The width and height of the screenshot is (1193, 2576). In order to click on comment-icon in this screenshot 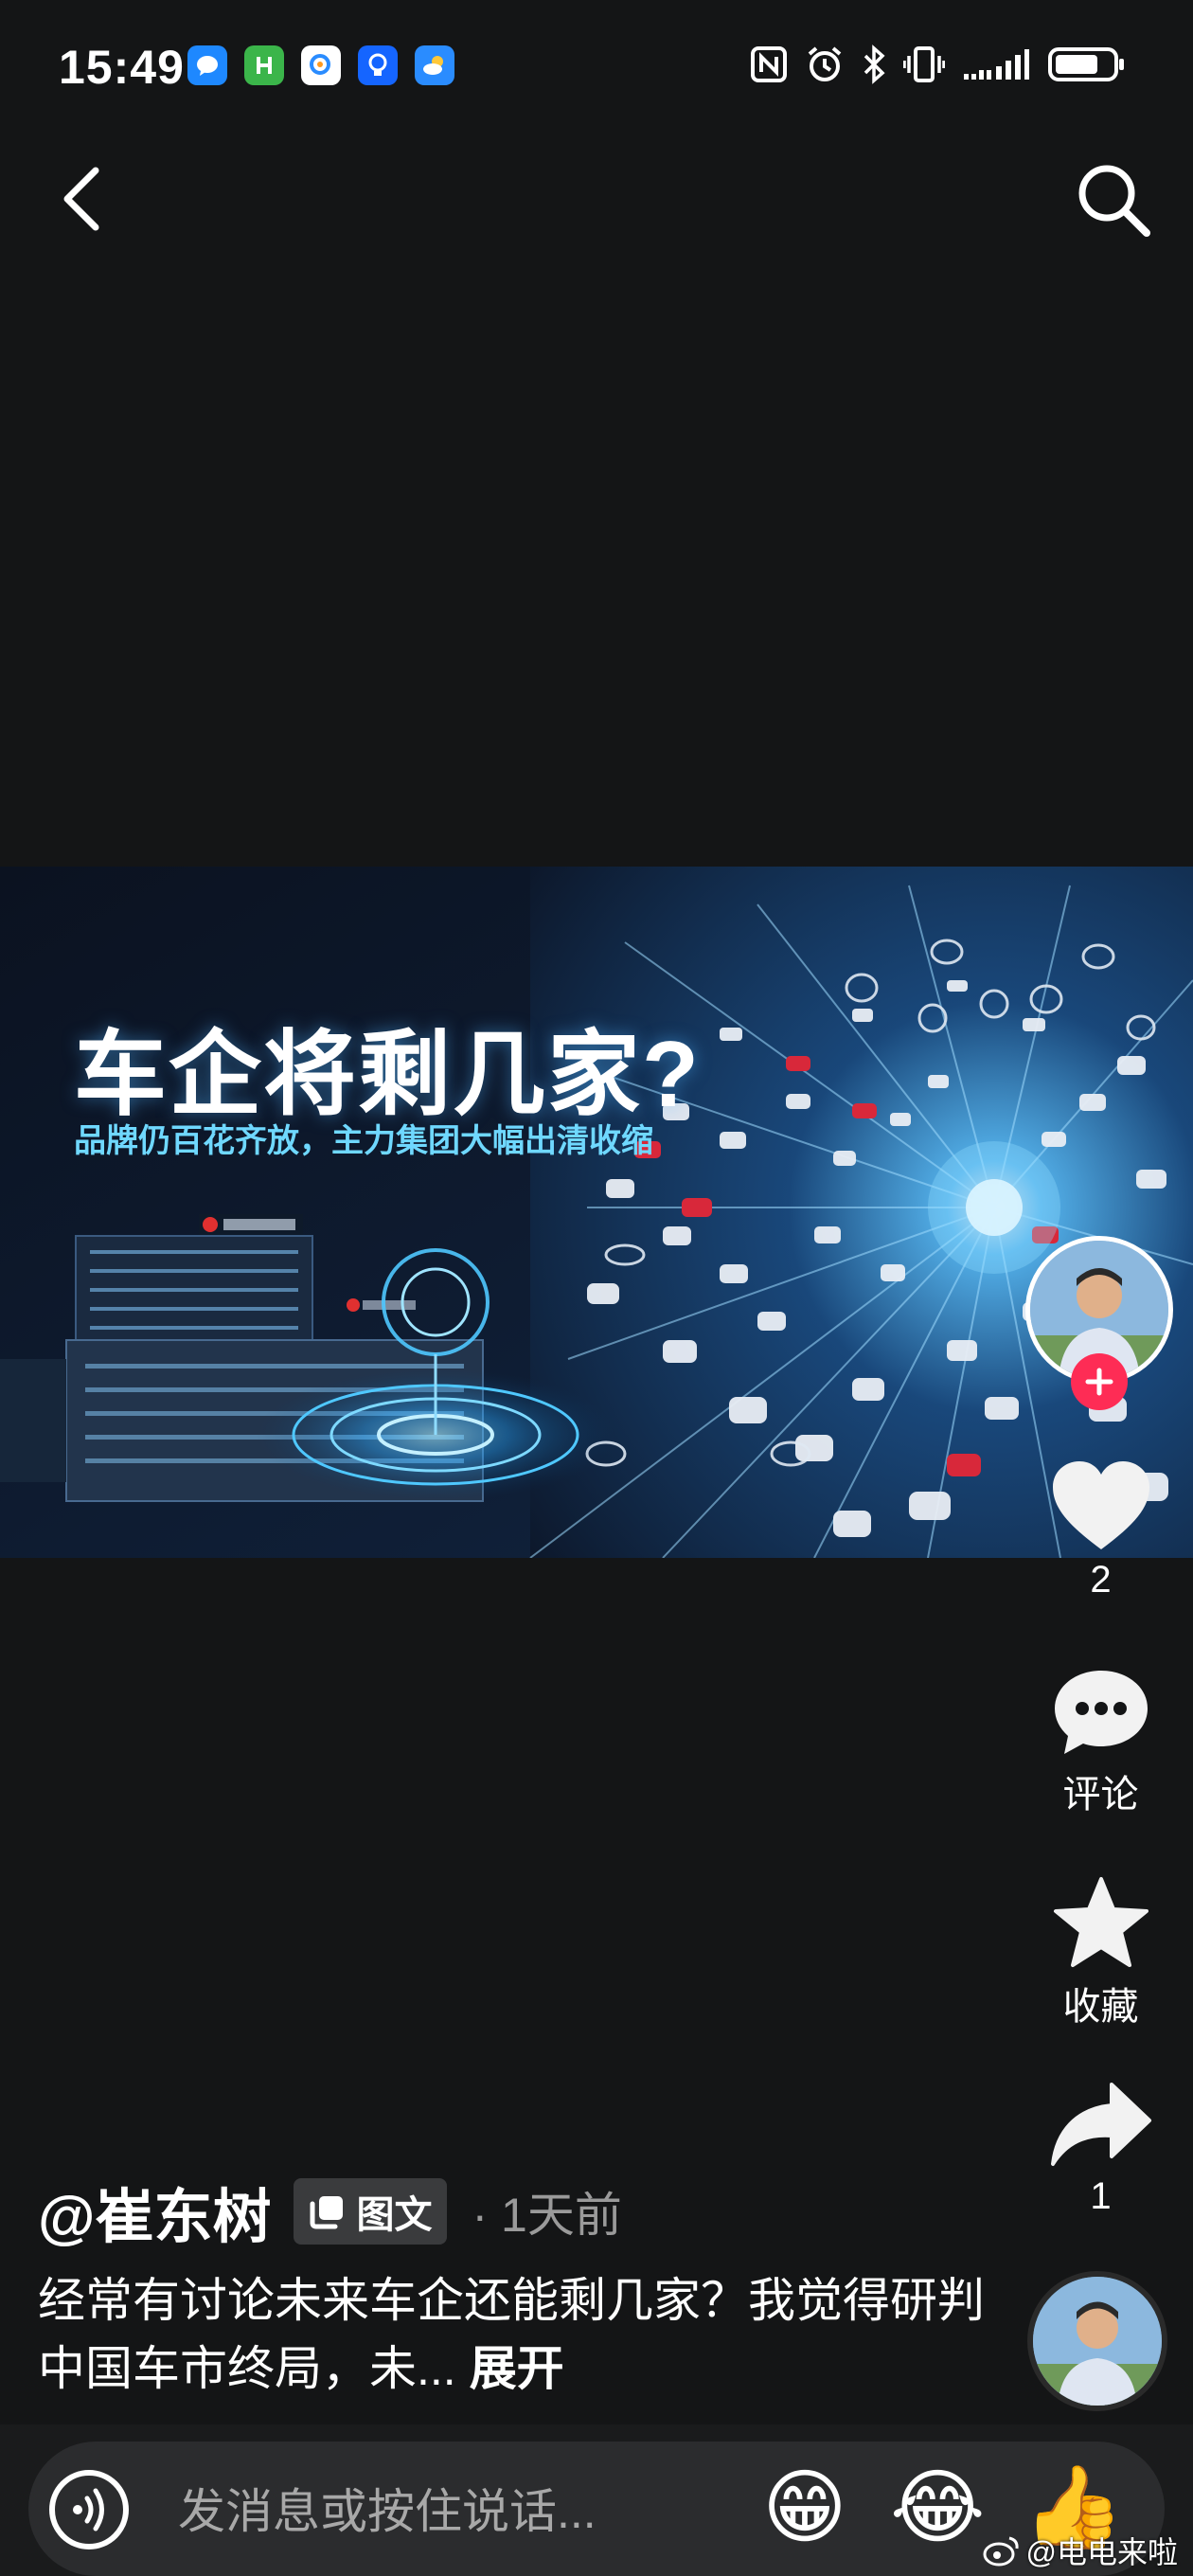, I will do `click(1101, 1712)`.